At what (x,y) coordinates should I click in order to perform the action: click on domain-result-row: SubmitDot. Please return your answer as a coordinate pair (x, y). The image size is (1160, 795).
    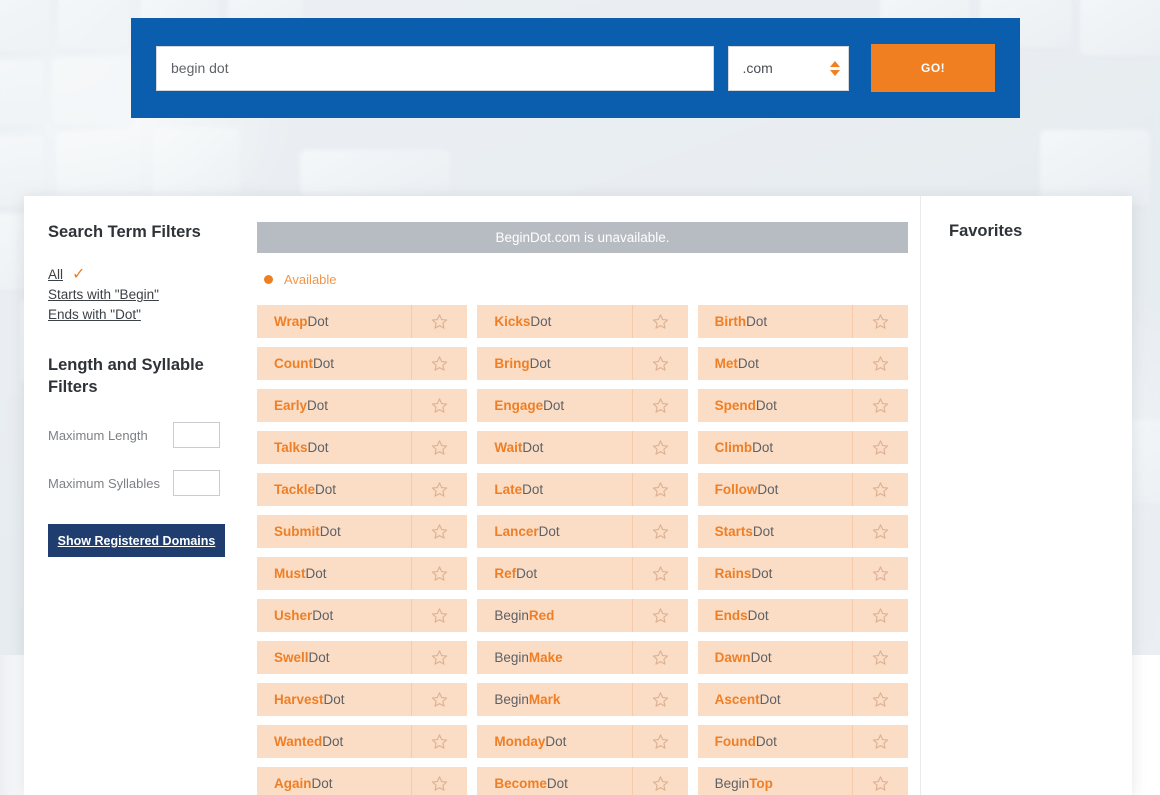
    Looking at the image, I should click on (362, 531).